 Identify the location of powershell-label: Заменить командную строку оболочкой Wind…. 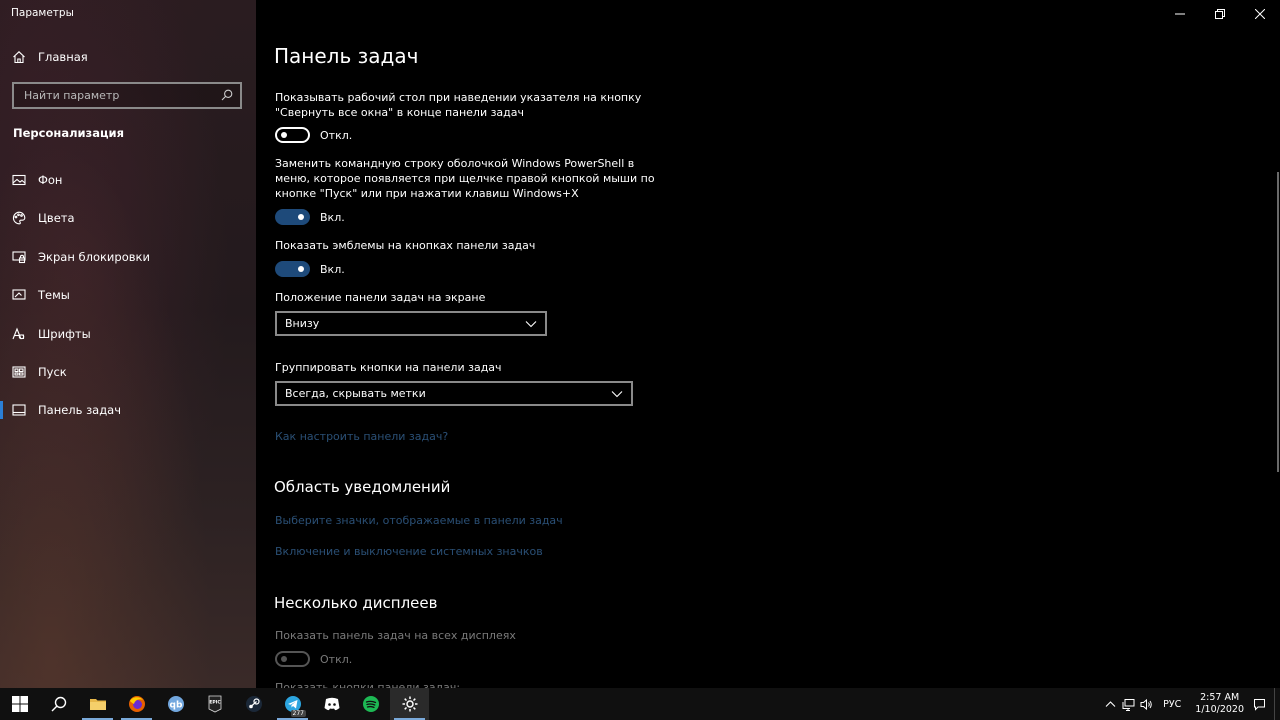
(465, 178).